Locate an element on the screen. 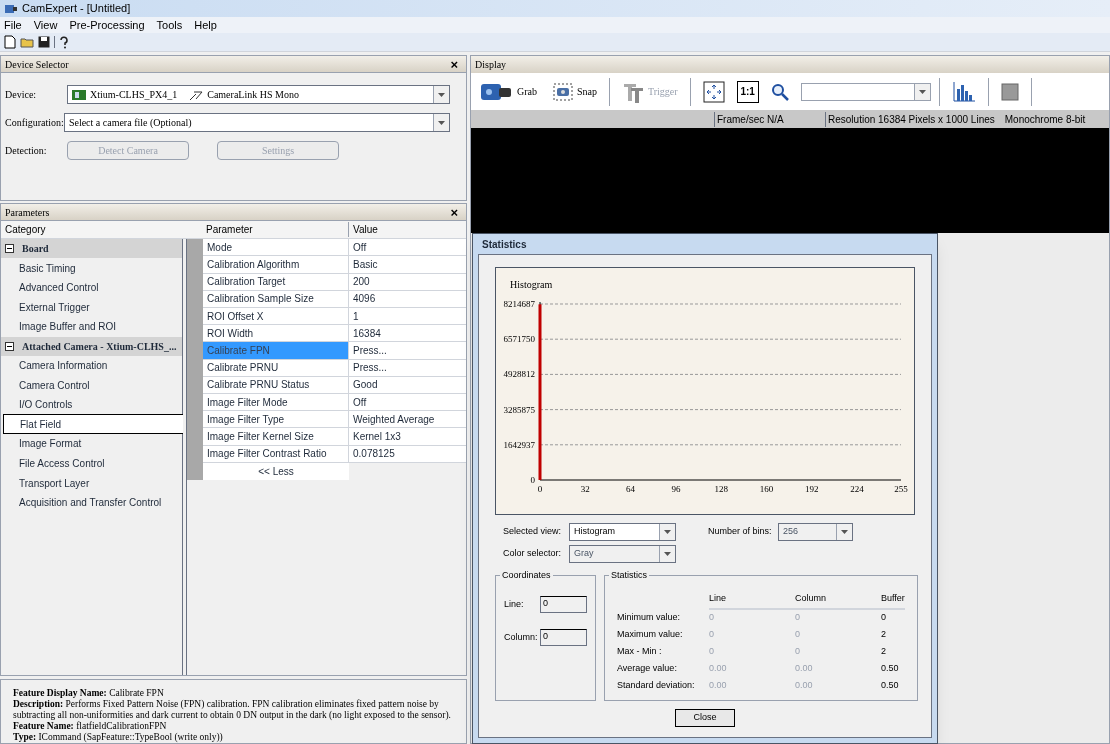  menu-item: Tools is located at coordinates (169, 25).